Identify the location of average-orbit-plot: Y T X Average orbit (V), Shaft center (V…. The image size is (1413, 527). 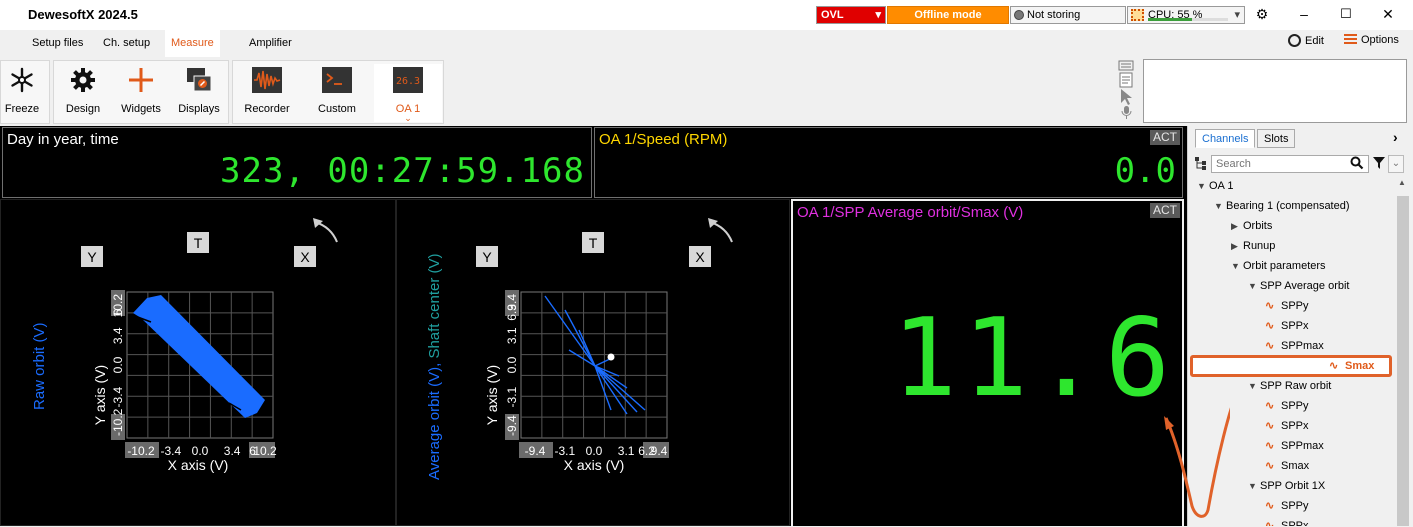
(579, 349).